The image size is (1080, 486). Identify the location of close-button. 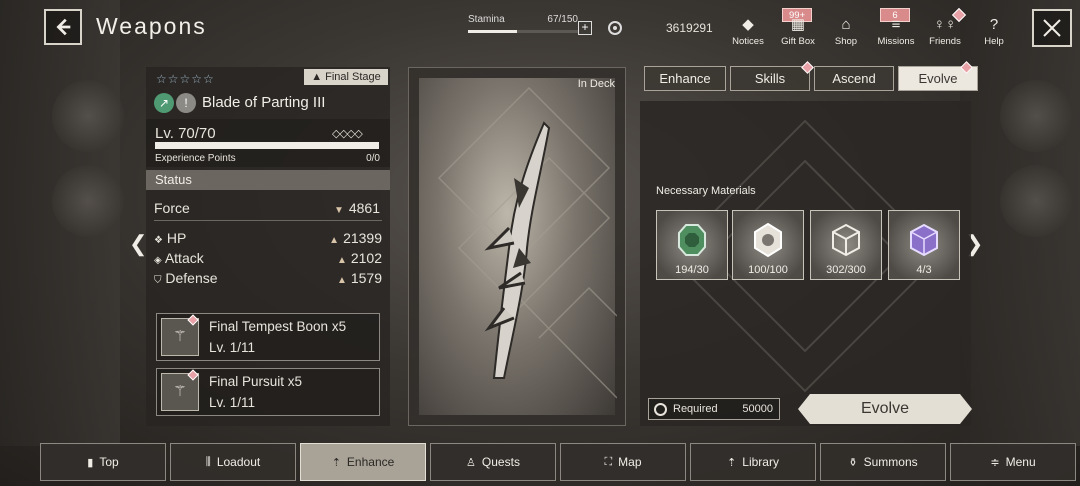
(1052, 28).